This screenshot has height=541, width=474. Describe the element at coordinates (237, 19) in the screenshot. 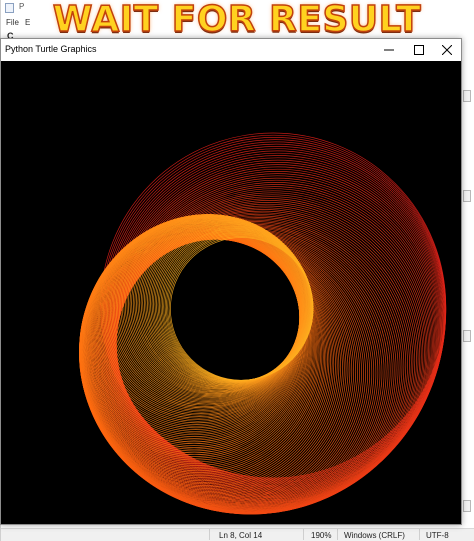

I see `wait-for-result-banner: WAIT FOR RESULT` at that location.